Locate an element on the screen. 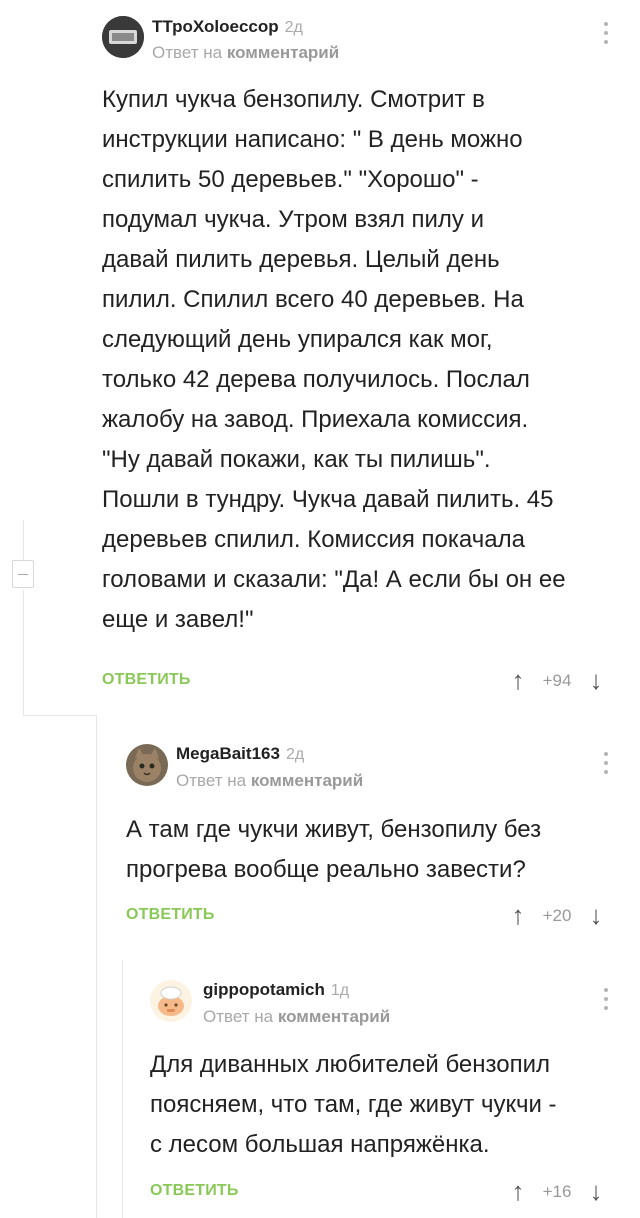 The height and width of the screenshot is (1218, 640). text-line: инструкции написано: " В день можно is located at coordinates (312, 139).